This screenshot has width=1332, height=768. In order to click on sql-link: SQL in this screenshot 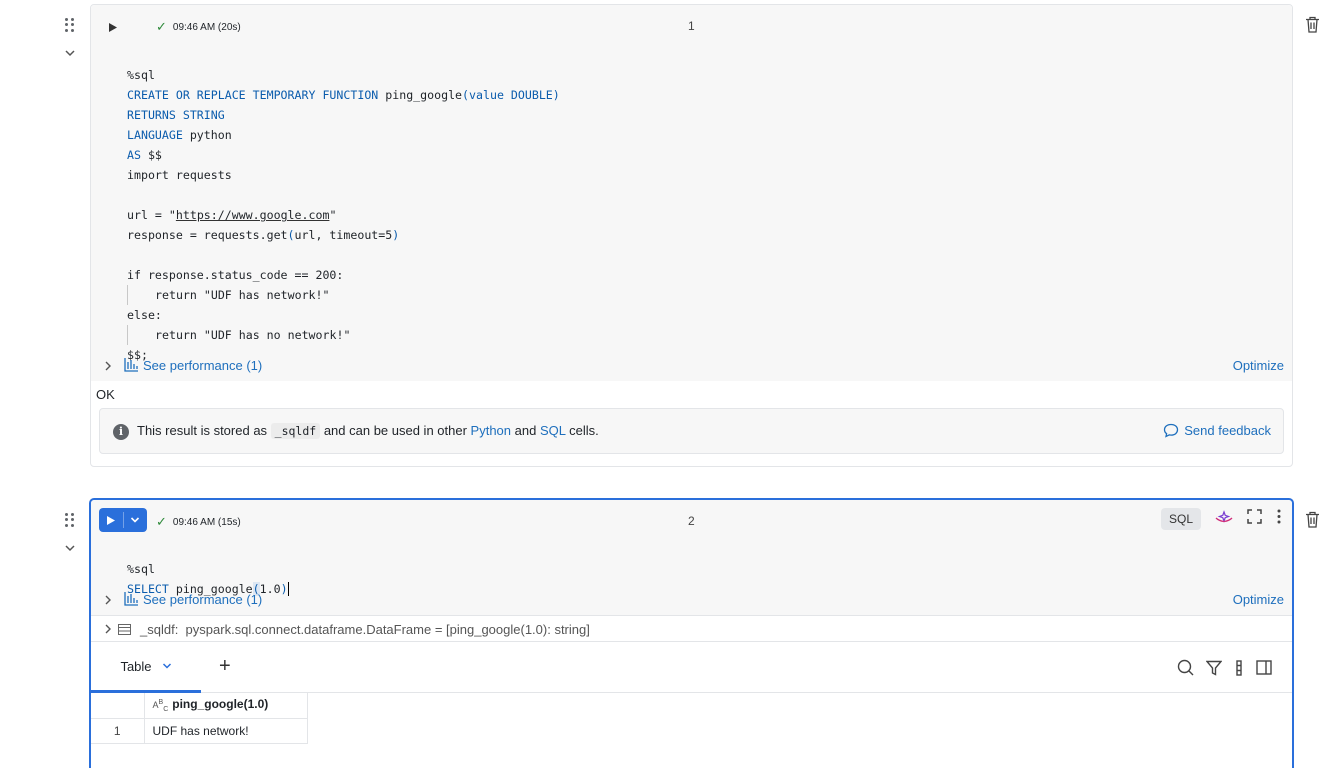, I will do `click(553, 430)`.